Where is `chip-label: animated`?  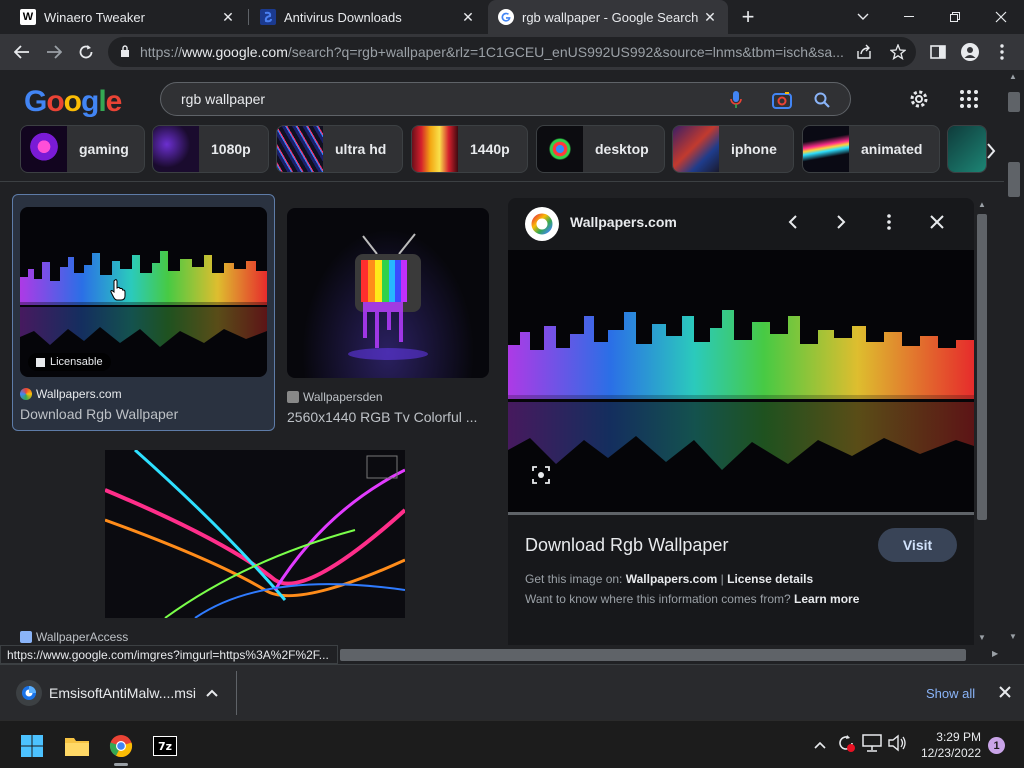
chip-label: animated is located at coordinates (892, 149).